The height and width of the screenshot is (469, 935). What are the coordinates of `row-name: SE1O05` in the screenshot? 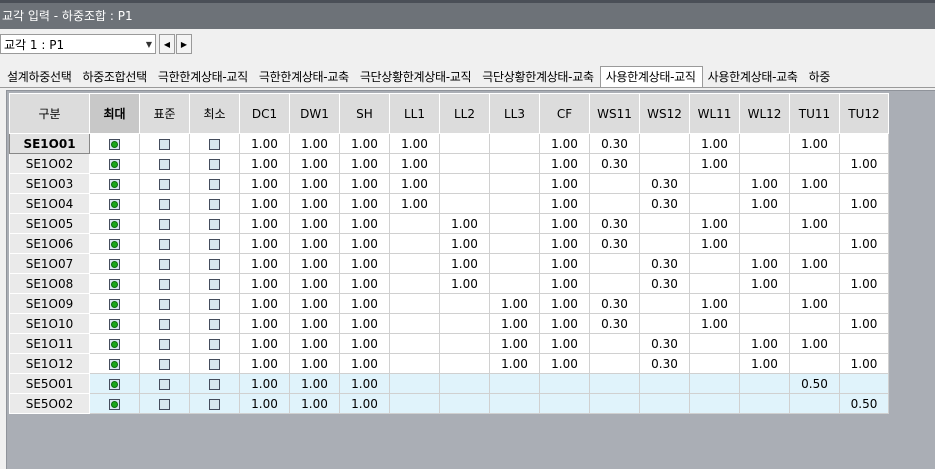 It's located at (49, 223).